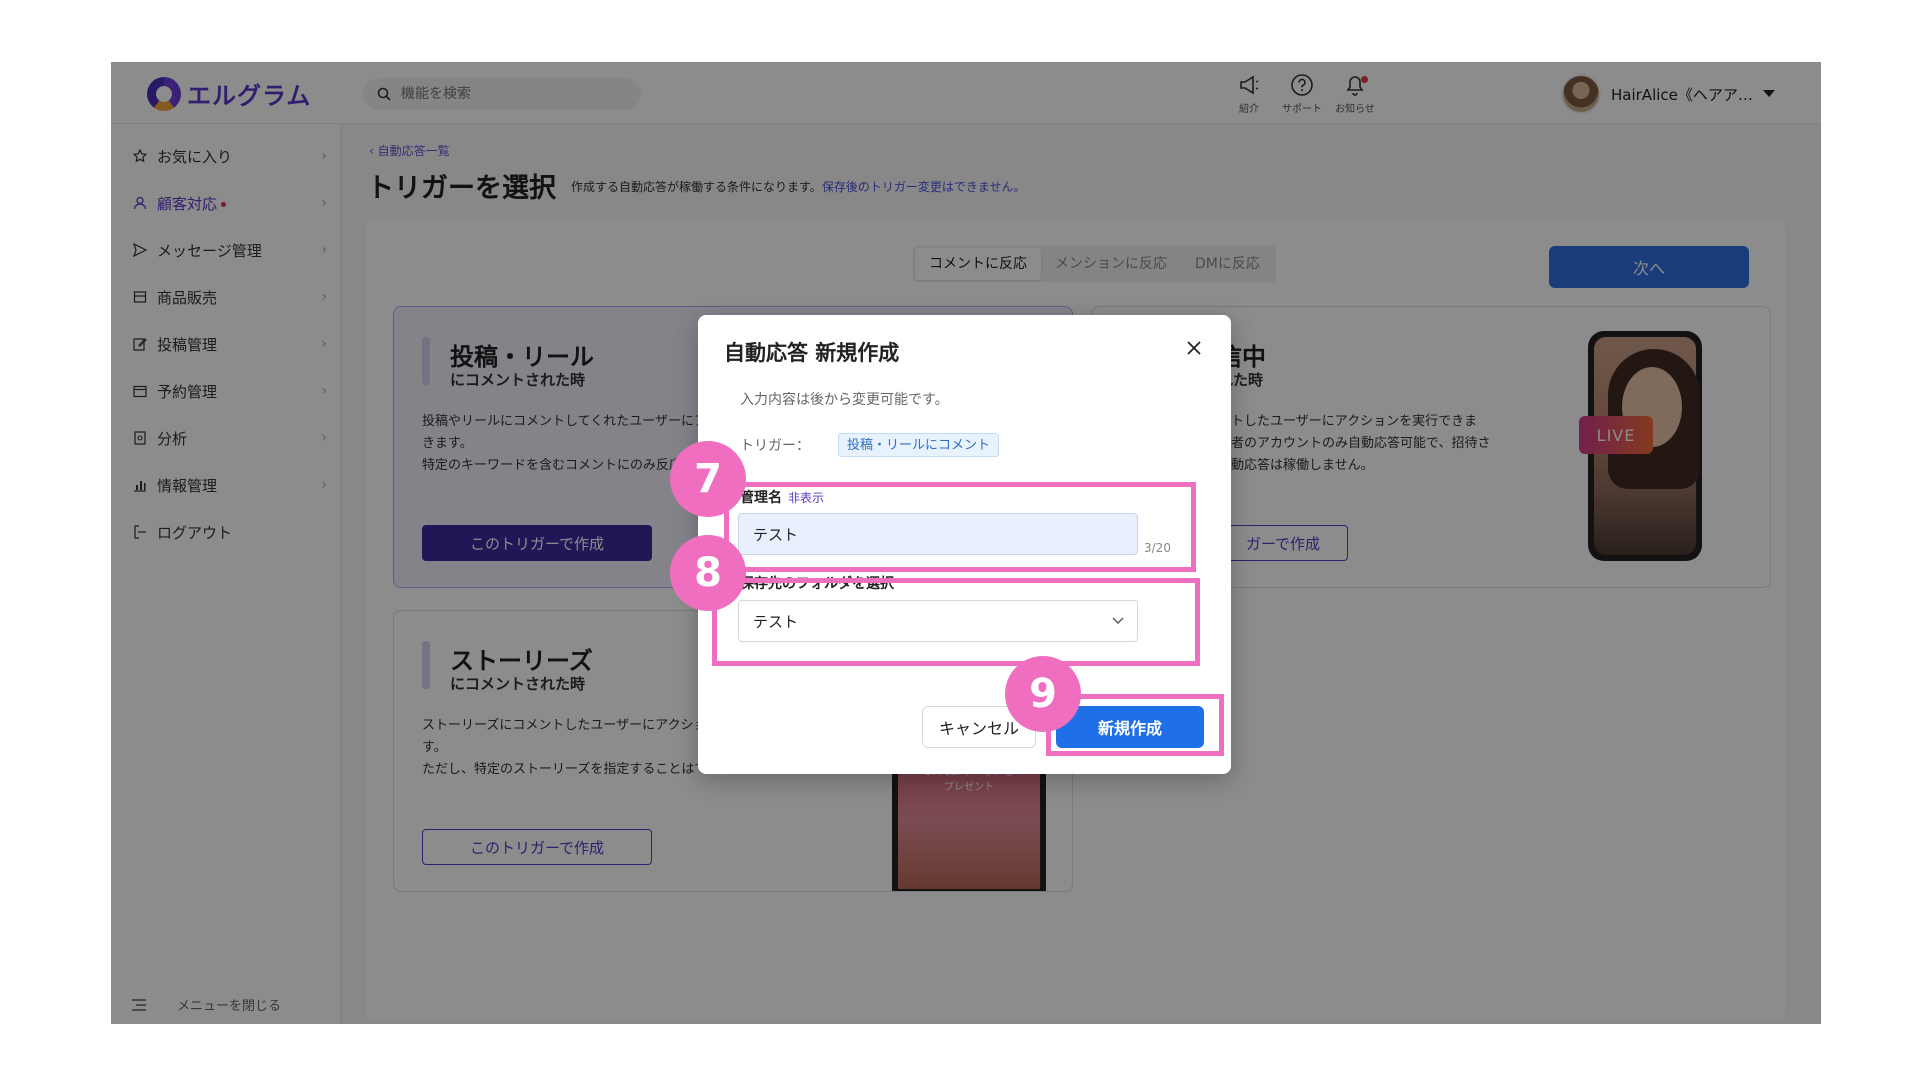 Image resolution: width=1920 pixels, height=1080 pixels. Describe the element at coordinates (708, 479) in the screenshot. I see `step-7-badge: 7` at that location.